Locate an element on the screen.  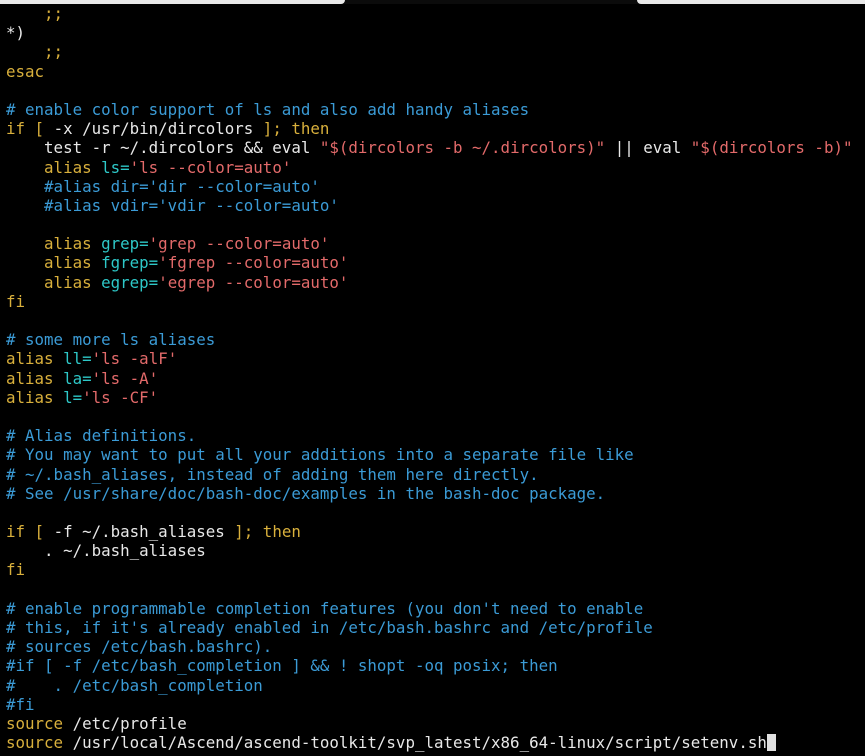
code-token-variable: ls= is located at coordinates (115, 167).